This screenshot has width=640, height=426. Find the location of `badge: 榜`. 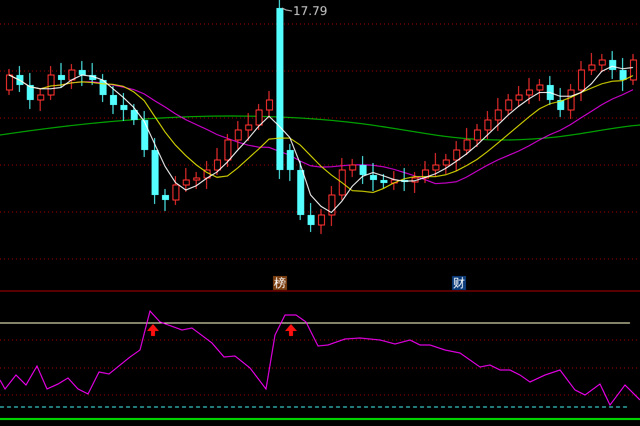

badge: 榜 is located at coordinates (280, 283).